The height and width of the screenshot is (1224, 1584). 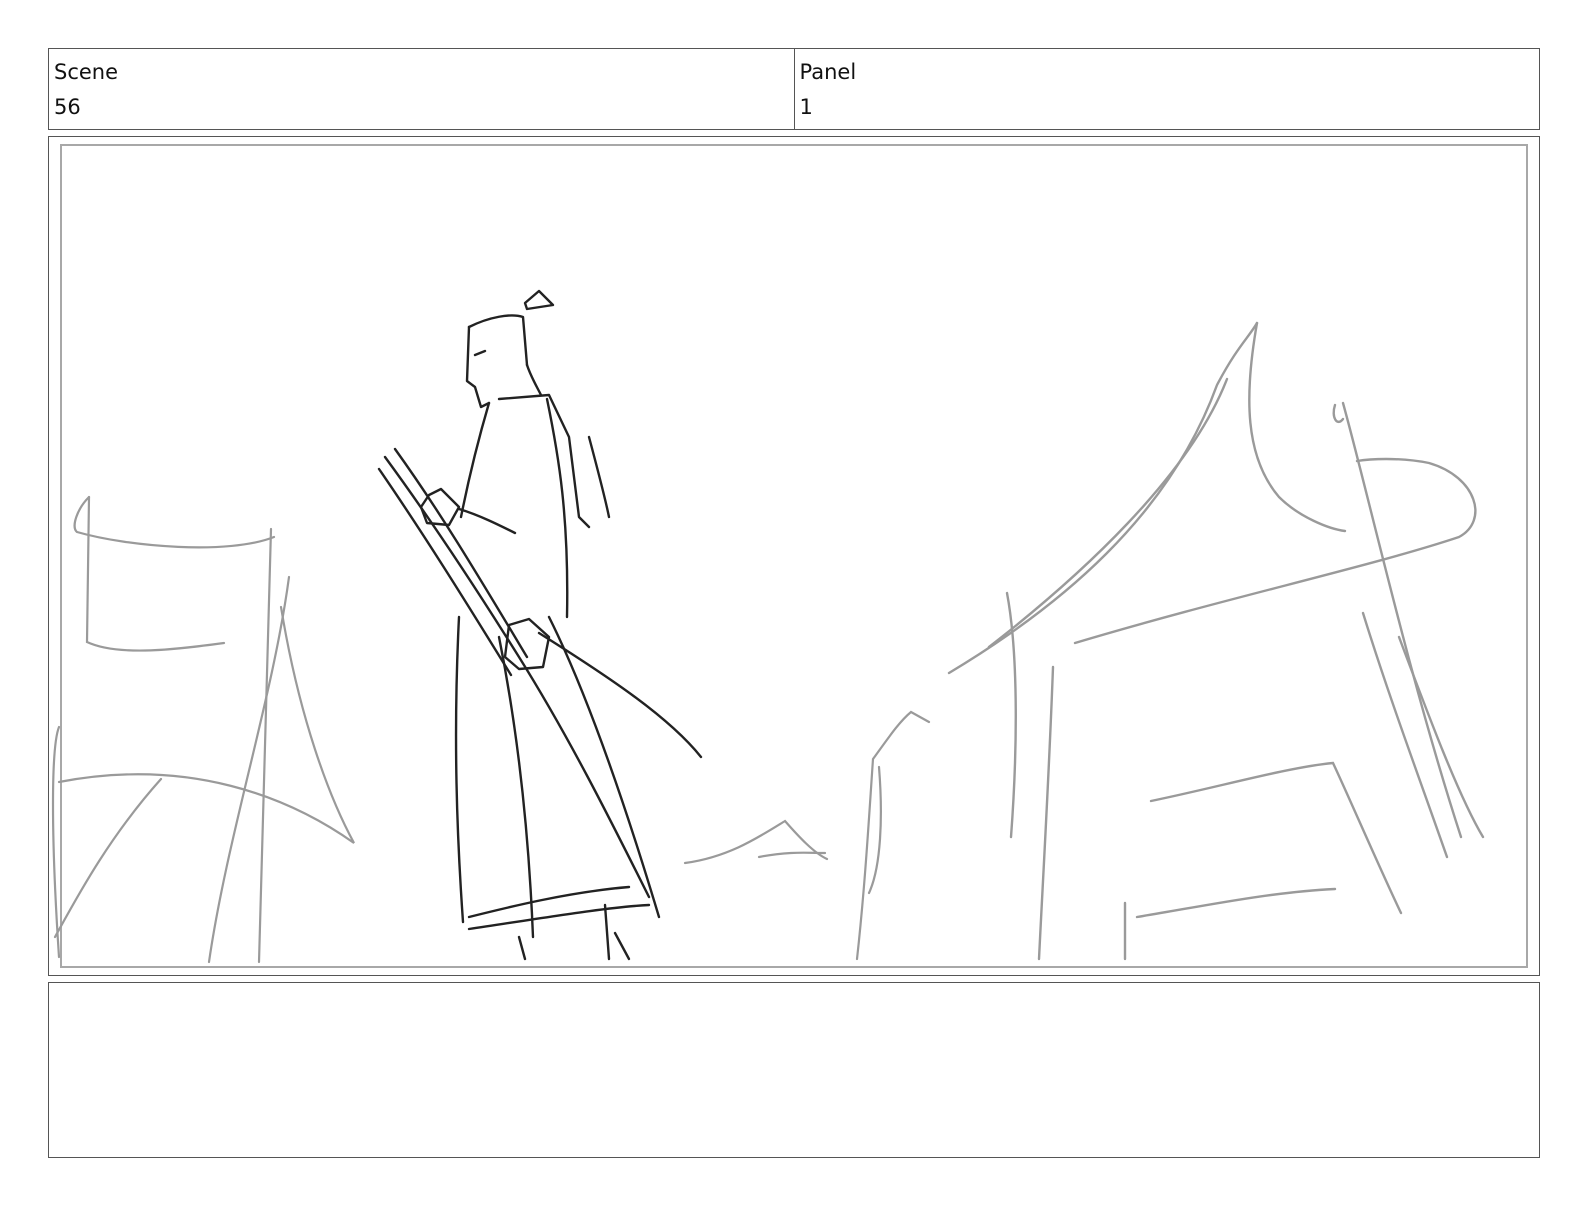 I want to click on warrior-figure-sketch, so click(x=540, y=625).